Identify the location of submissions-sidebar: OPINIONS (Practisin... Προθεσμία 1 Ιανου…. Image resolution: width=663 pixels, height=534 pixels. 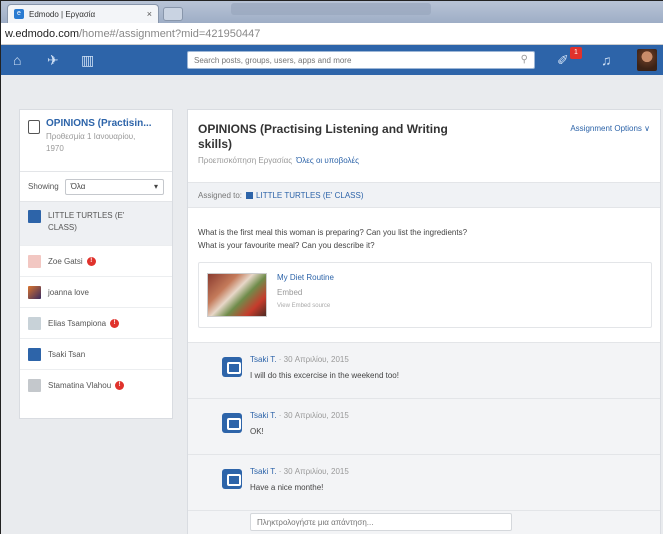
(96, 264).